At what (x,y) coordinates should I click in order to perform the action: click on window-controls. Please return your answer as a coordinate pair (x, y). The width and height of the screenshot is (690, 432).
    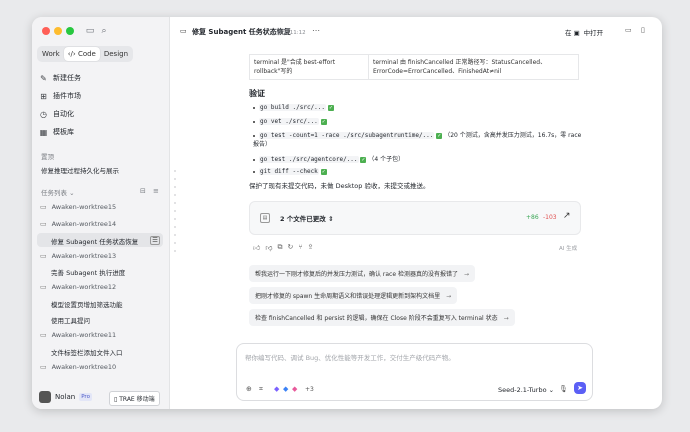
    Looking at the image, I should click on (58, 31).